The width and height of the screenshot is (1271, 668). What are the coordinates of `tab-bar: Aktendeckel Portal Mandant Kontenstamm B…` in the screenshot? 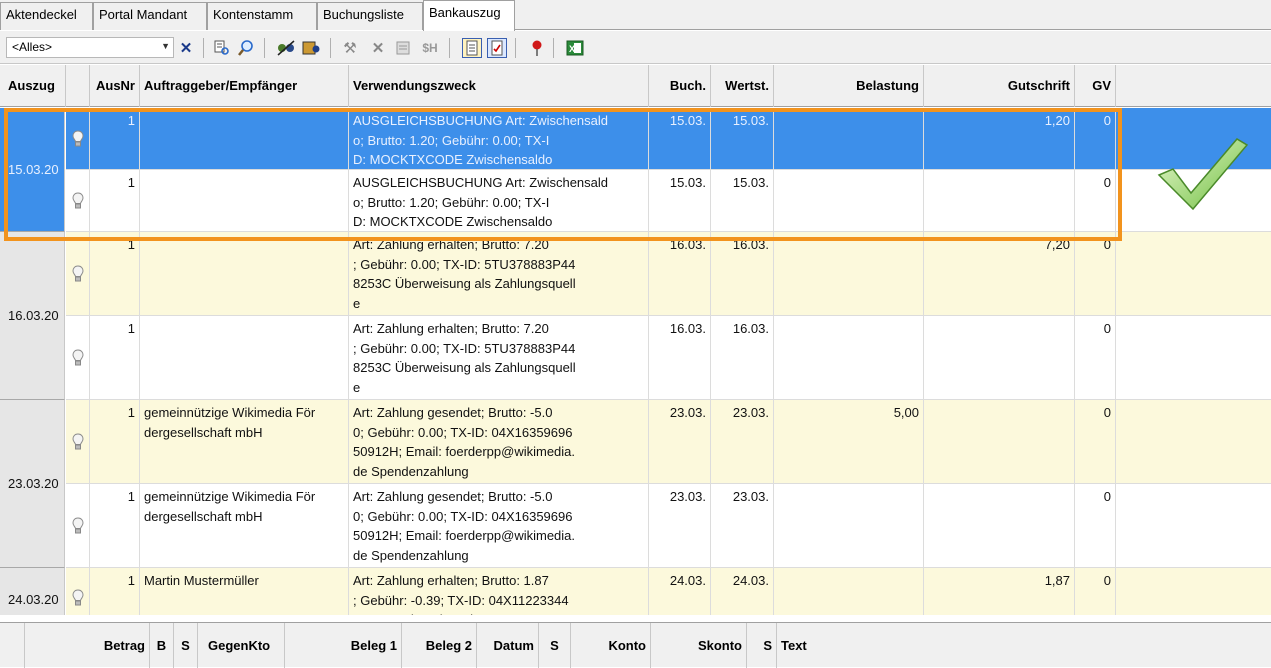 It's located at (635, 15).